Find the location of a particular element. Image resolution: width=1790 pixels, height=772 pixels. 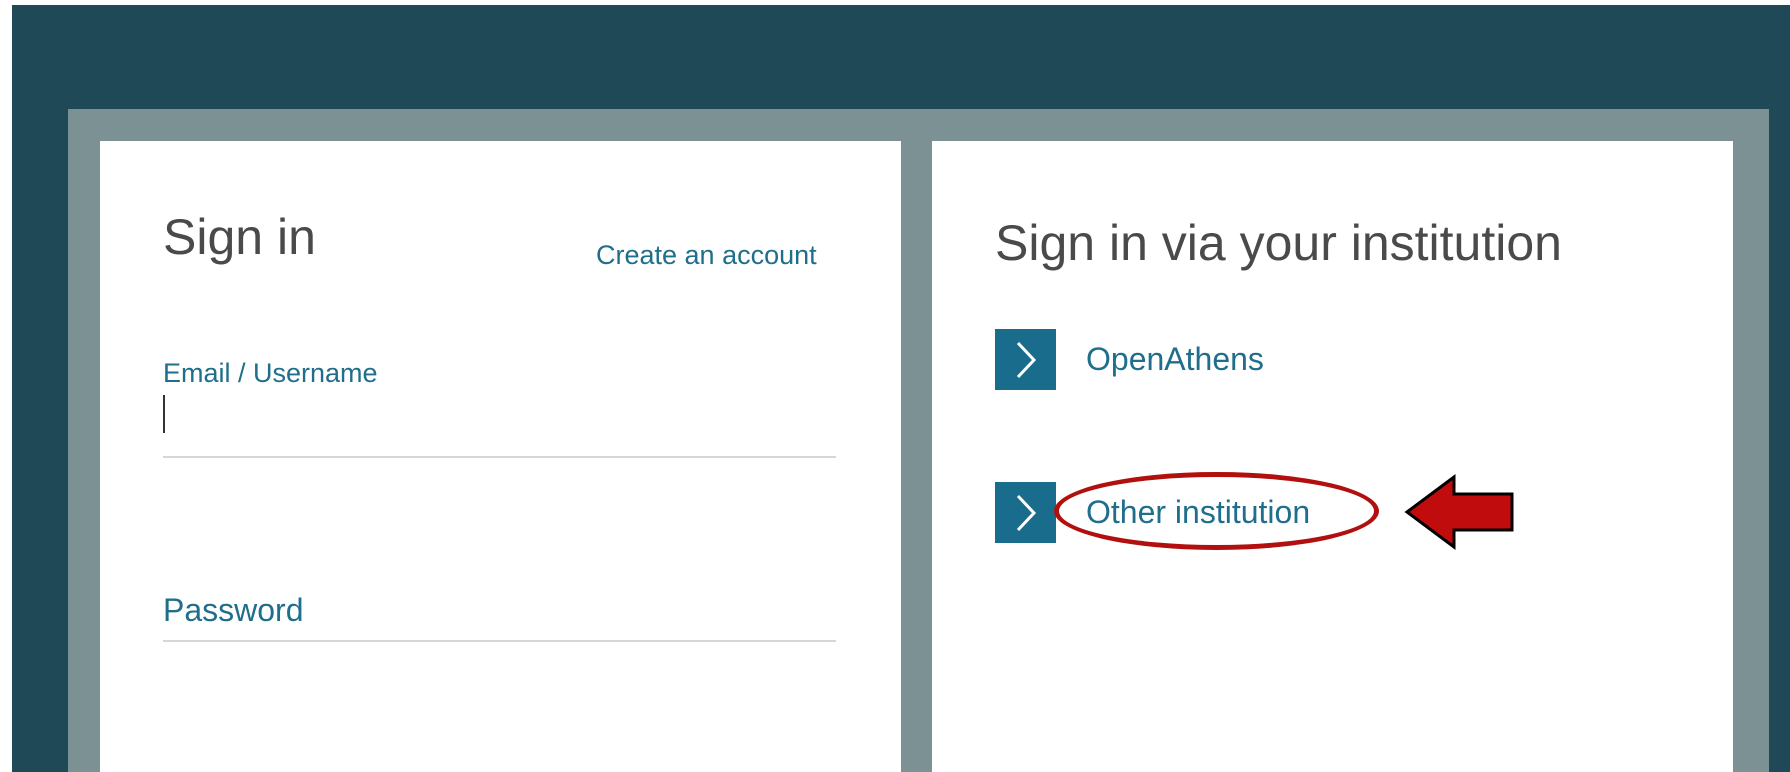

email-username-input is located at coordinates (499, 425).